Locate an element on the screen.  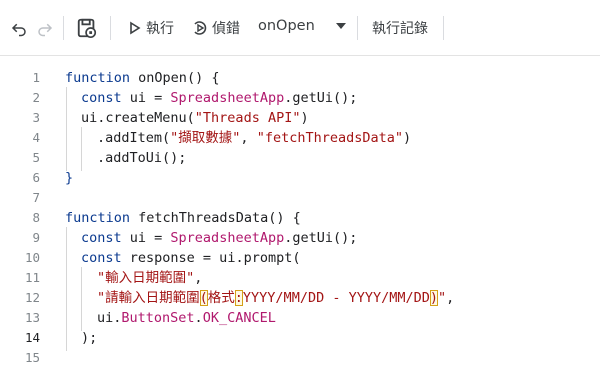
redo-icon is located at coordinates (45, 28).